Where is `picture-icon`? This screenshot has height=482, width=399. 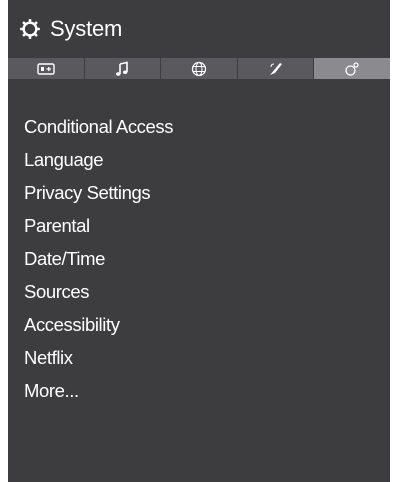 picture-icon is located at coordinates (46, 68).